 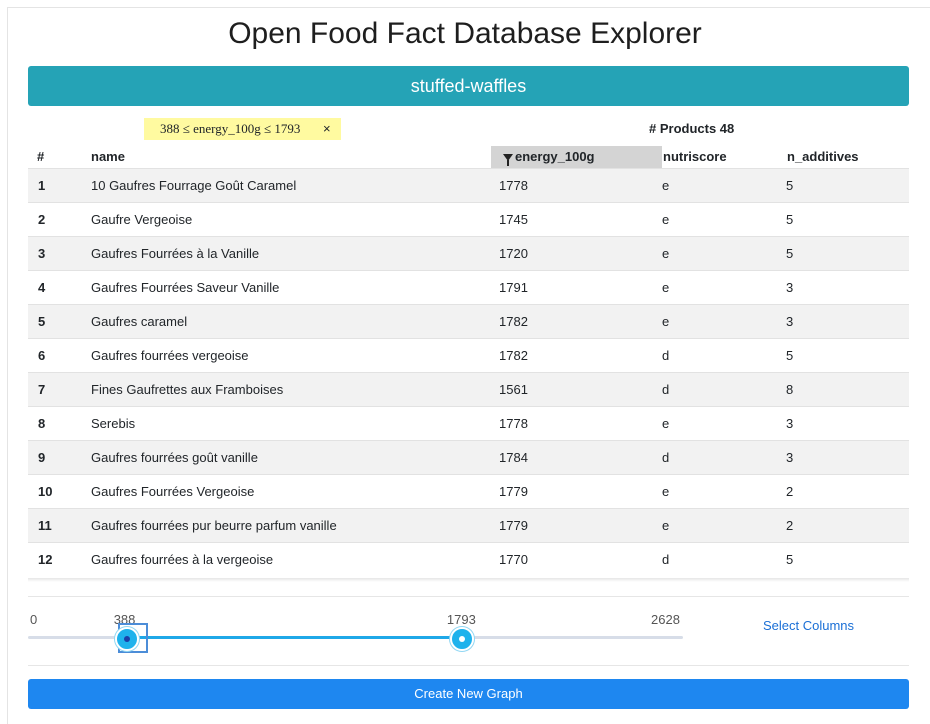 I want to click on row-name: Gaufres Fourrées à la Vanille, so click(x=175, y=253).